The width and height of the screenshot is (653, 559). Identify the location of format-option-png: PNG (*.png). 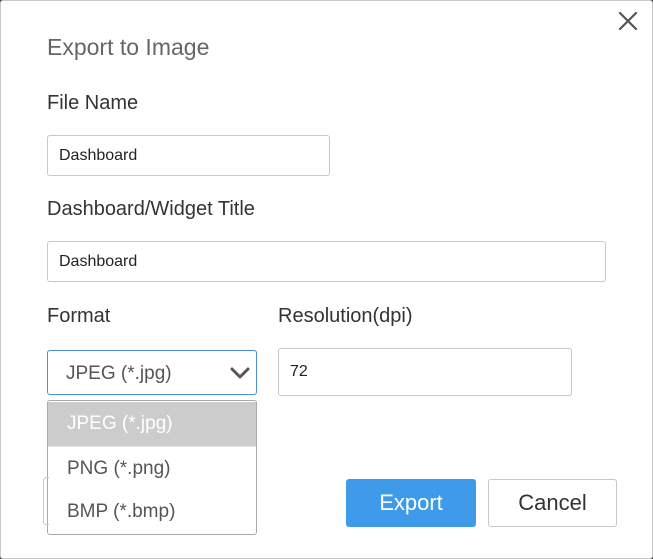
(152, 468).